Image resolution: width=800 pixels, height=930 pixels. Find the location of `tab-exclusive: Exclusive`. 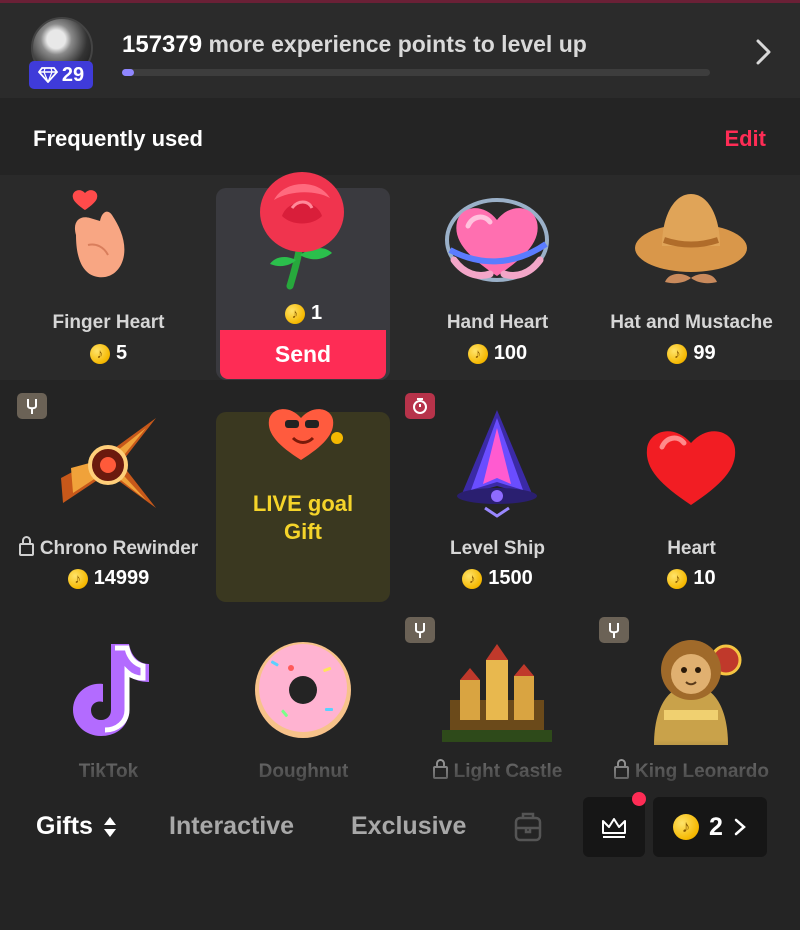

tab-exclusive: Exclusive is located at coordinates (408, 826).